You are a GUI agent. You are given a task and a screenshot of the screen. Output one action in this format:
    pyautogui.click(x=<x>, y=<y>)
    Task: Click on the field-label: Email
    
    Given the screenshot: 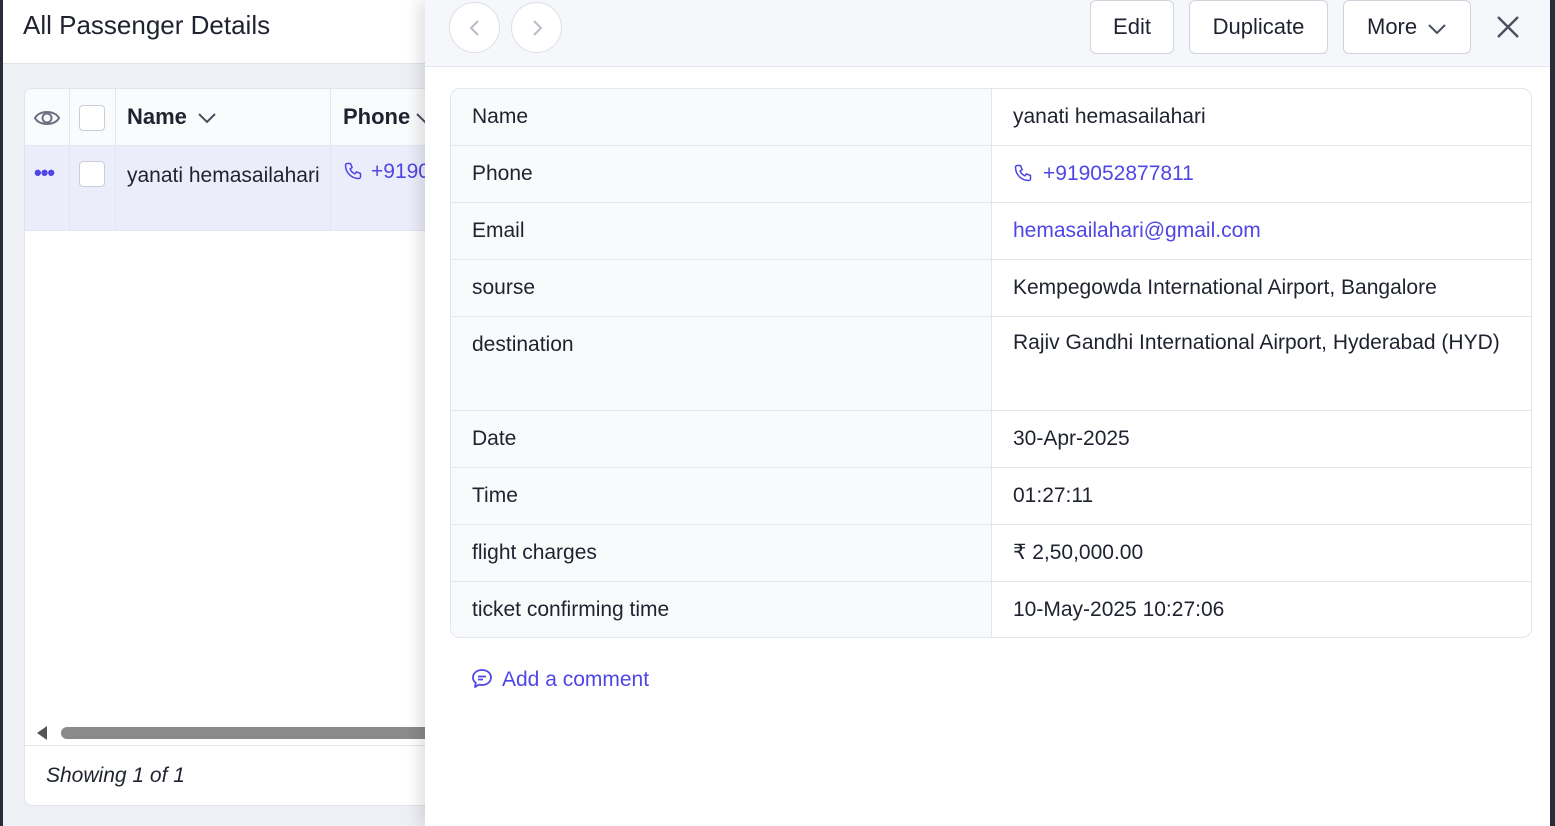 What is the action you would take?
    pyautogui.click(x=721, y=231)
    